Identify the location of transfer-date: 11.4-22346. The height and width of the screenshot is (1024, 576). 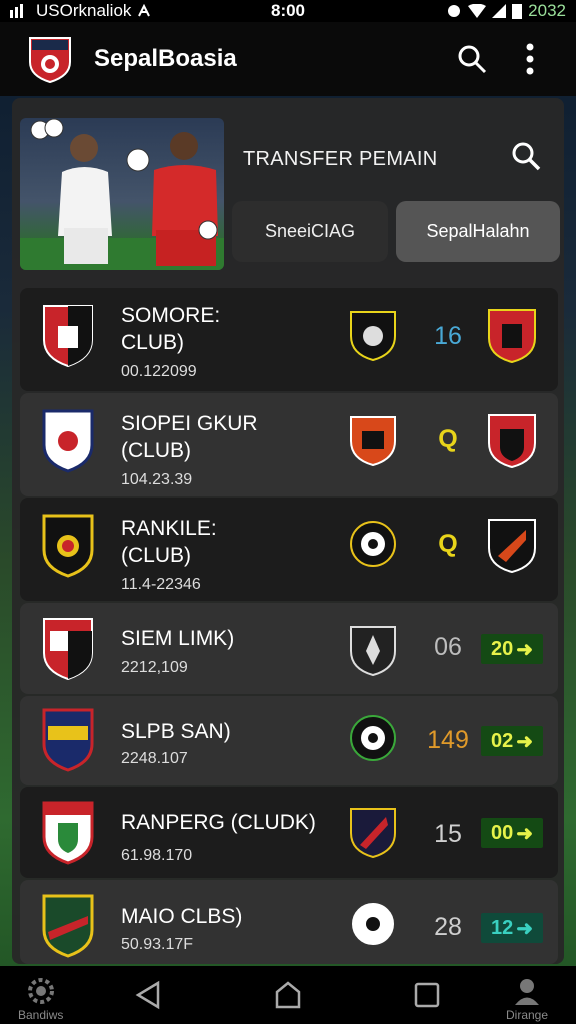
(161, 584).